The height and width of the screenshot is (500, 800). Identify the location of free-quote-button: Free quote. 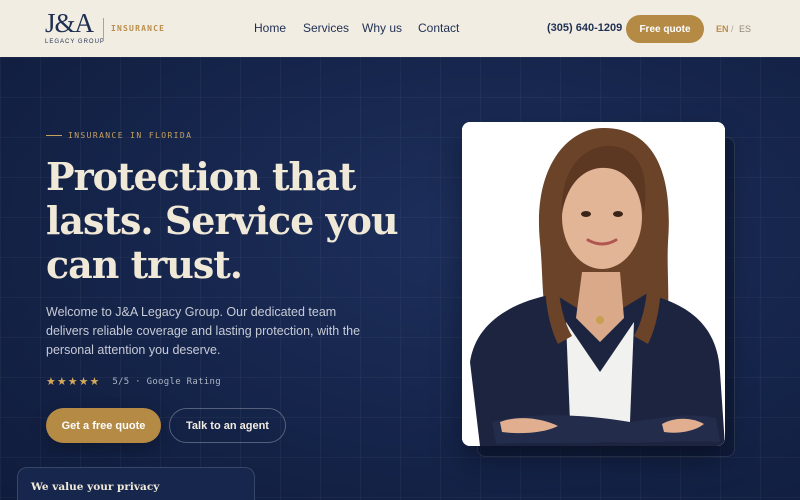
(665, 29).